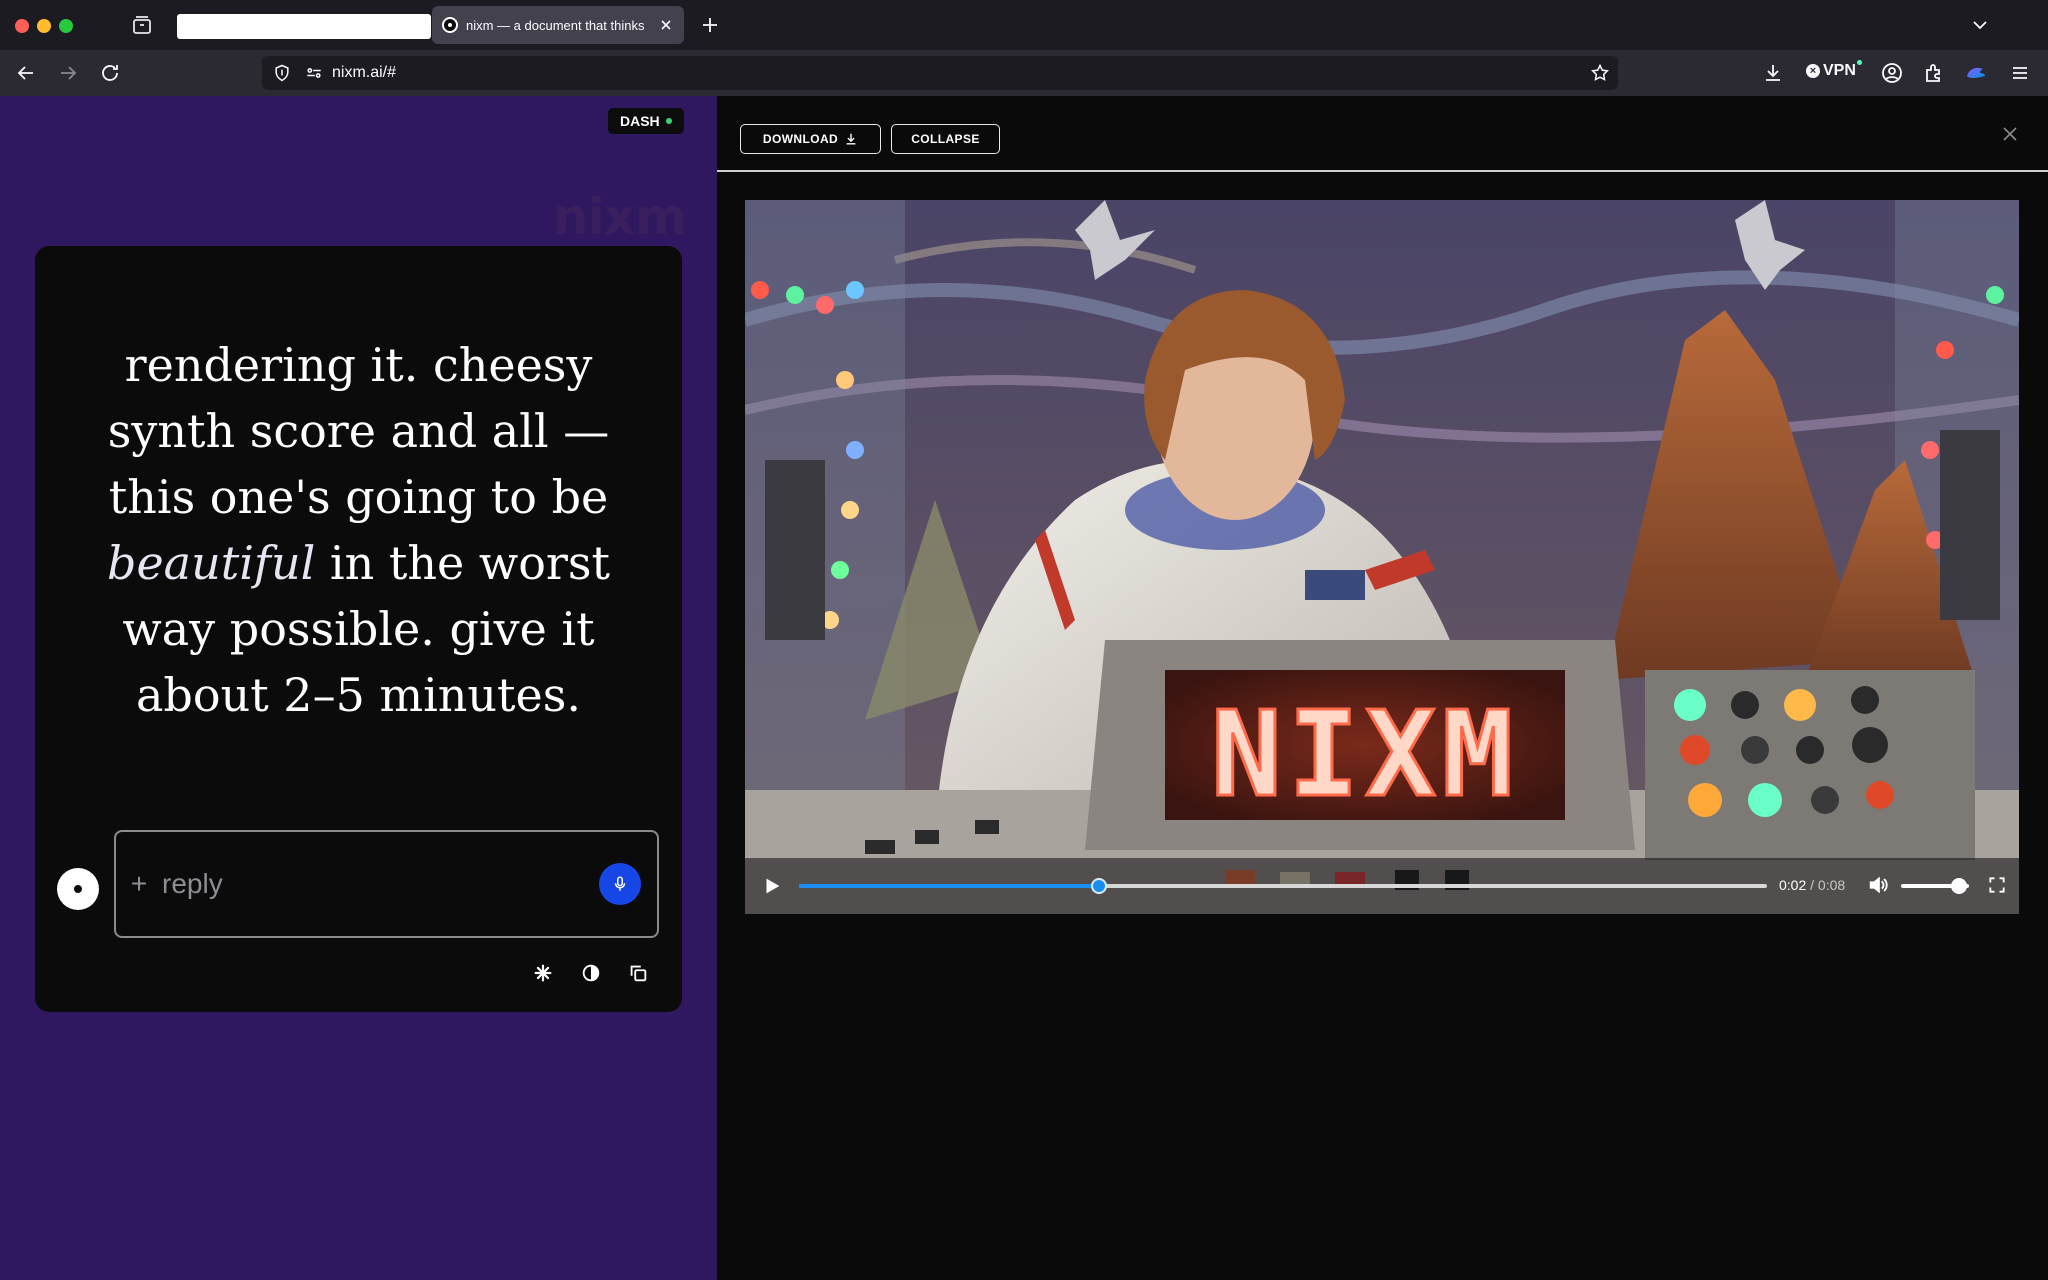 The width and height of the screenshot is (2048, 1280). I want to click on volume-icon, so click(1878, 885).